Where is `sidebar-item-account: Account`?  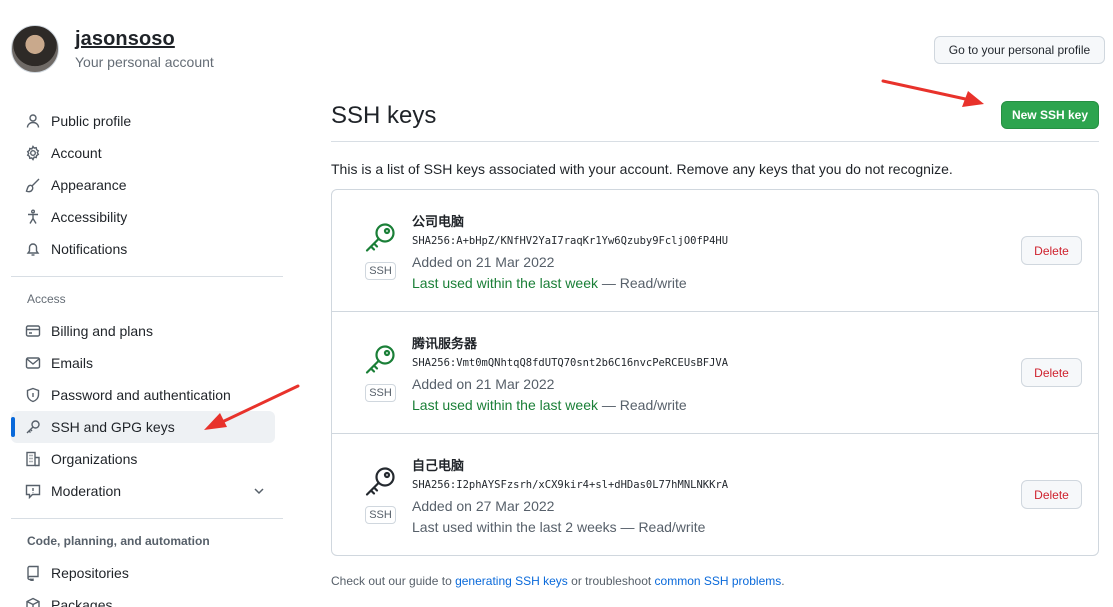
sidebar-item-account: Account is located at coordinates (143, 153).